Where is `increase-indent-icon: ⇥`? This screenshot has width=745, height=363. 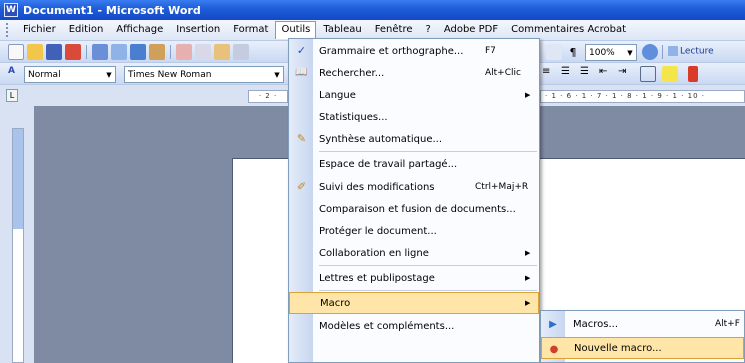 increase-indent-icon: ⇥ is located at coordinates (626, 74).